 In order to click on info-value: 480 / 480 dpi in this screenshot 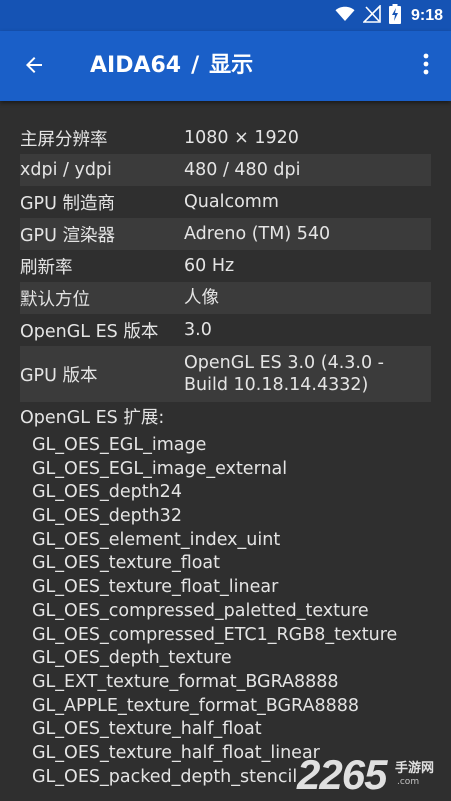, I will do `click(242, 170)`.